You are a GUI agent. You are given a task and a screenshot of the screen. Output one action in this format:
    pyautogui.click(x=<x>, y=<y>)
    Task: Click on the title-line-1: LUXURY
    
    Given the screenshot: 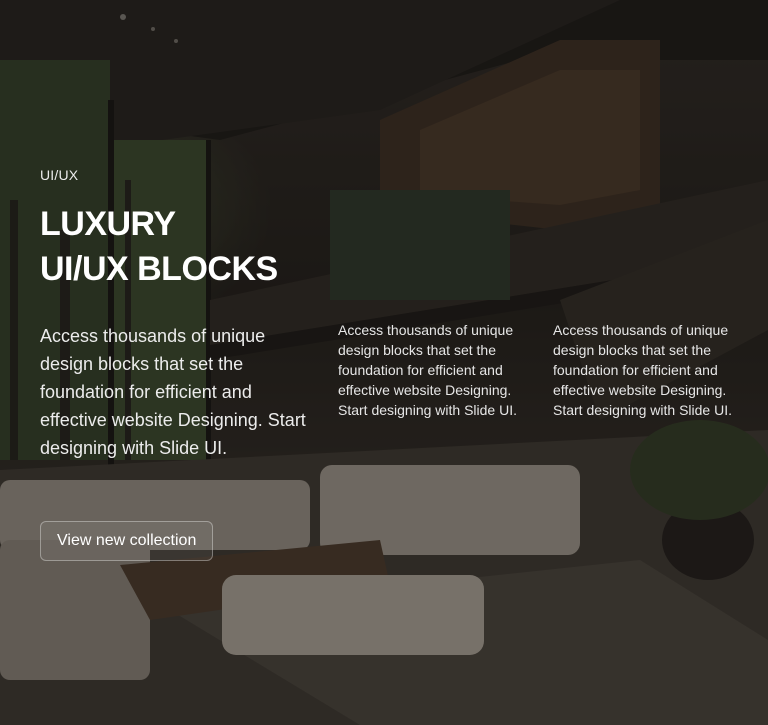 What is the action you would take?
    pyautogui.click(x=108, y=224)
    